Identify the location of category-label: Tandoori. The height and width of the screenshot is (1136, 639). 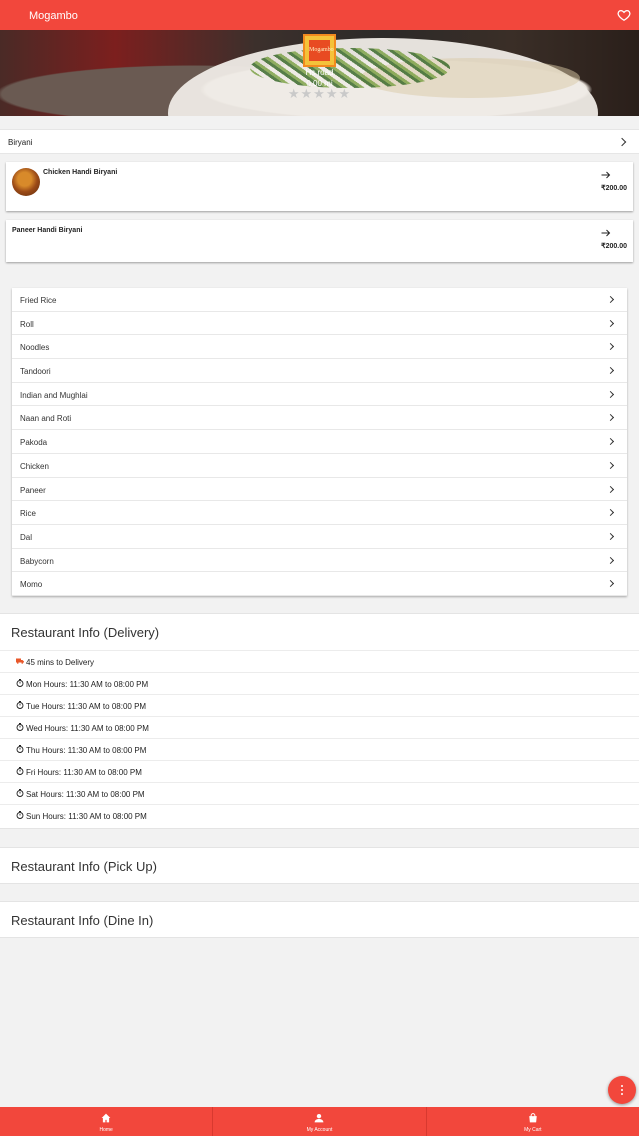
(35, 372).